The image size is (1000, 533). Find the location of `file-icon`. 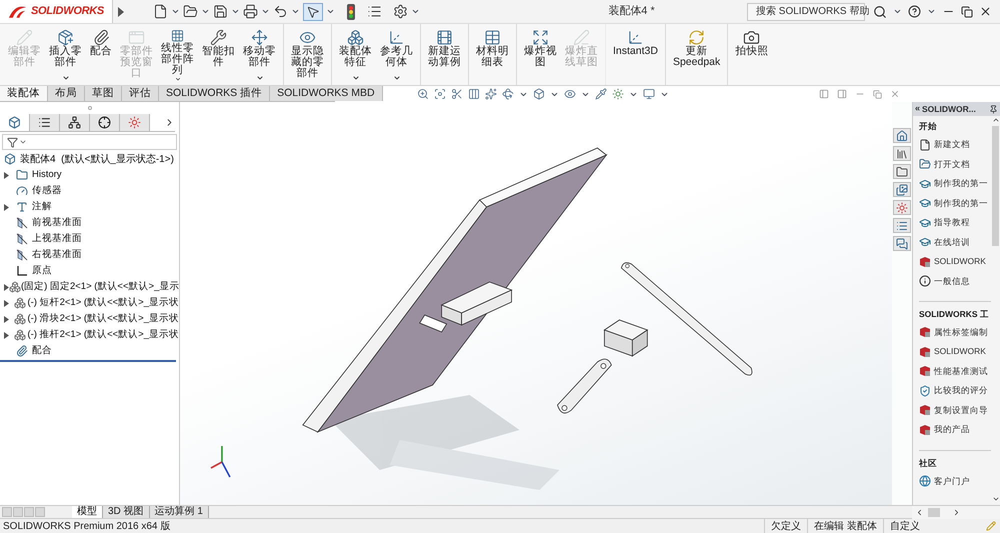

file-icon is located at coordinates (160, 11).